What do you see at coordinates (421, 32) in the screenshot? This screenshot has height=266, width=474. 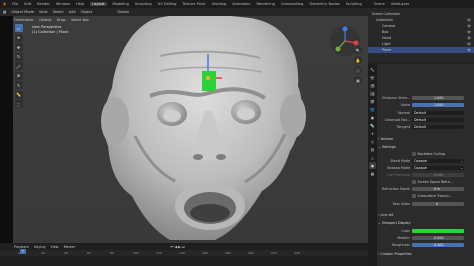 I see `outliner-row: Box 👁` at bounding box center [421, 32].